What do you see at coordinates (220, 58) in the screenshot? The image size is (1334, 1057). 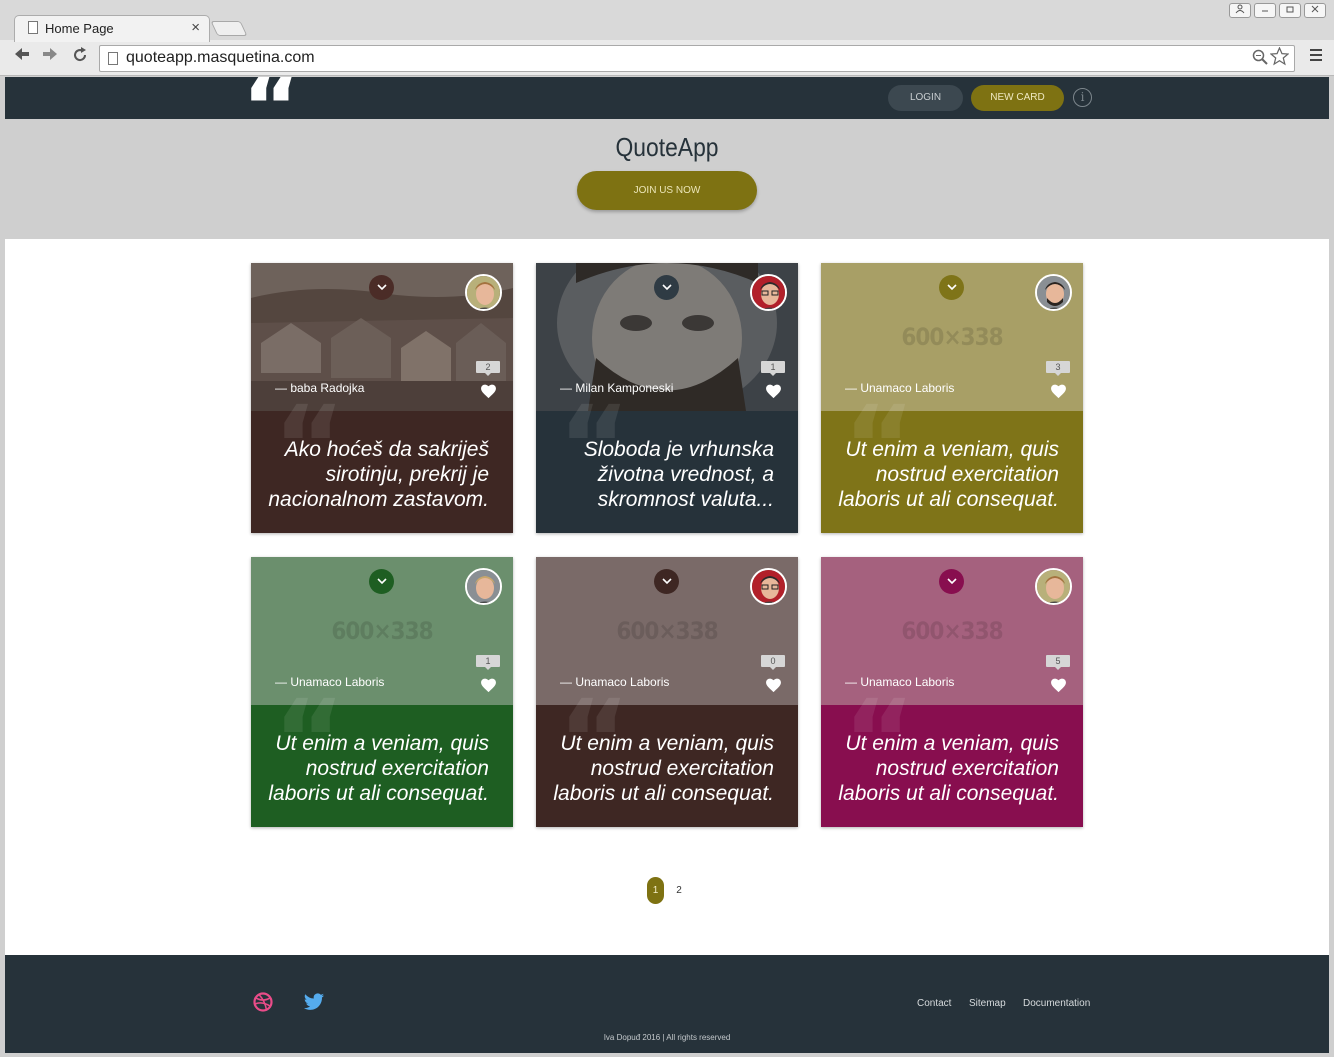 I see `url-text: quoteapp.masquetina.com` at bounding box center [220, 58].